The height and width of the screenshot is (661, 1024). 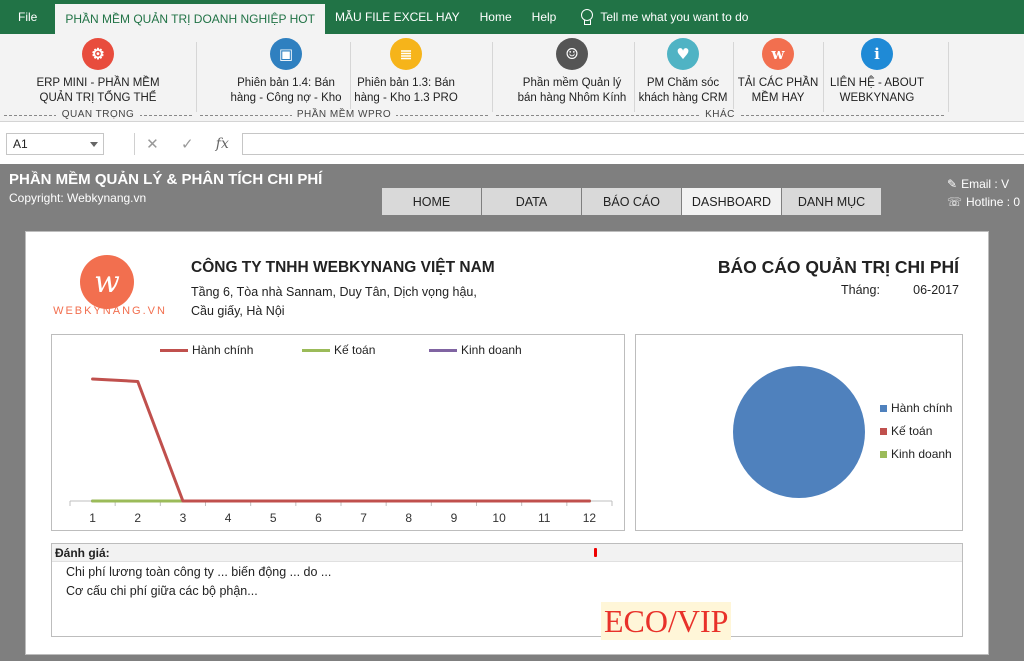 I want to click on crm-icon: ♥, so click(x=683, y=54).